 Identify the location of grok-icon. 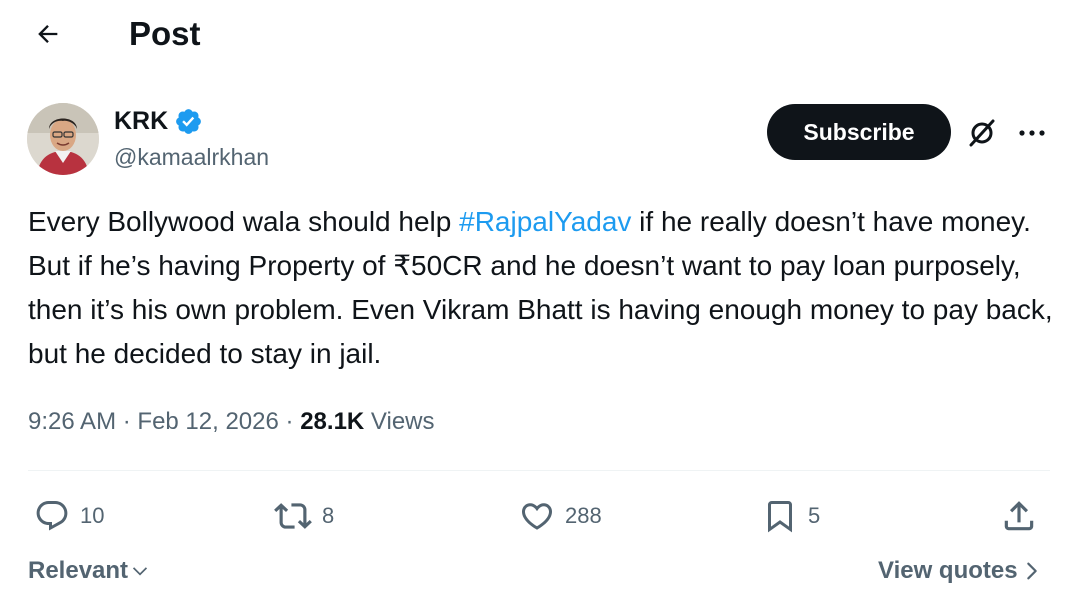
(982, 133).